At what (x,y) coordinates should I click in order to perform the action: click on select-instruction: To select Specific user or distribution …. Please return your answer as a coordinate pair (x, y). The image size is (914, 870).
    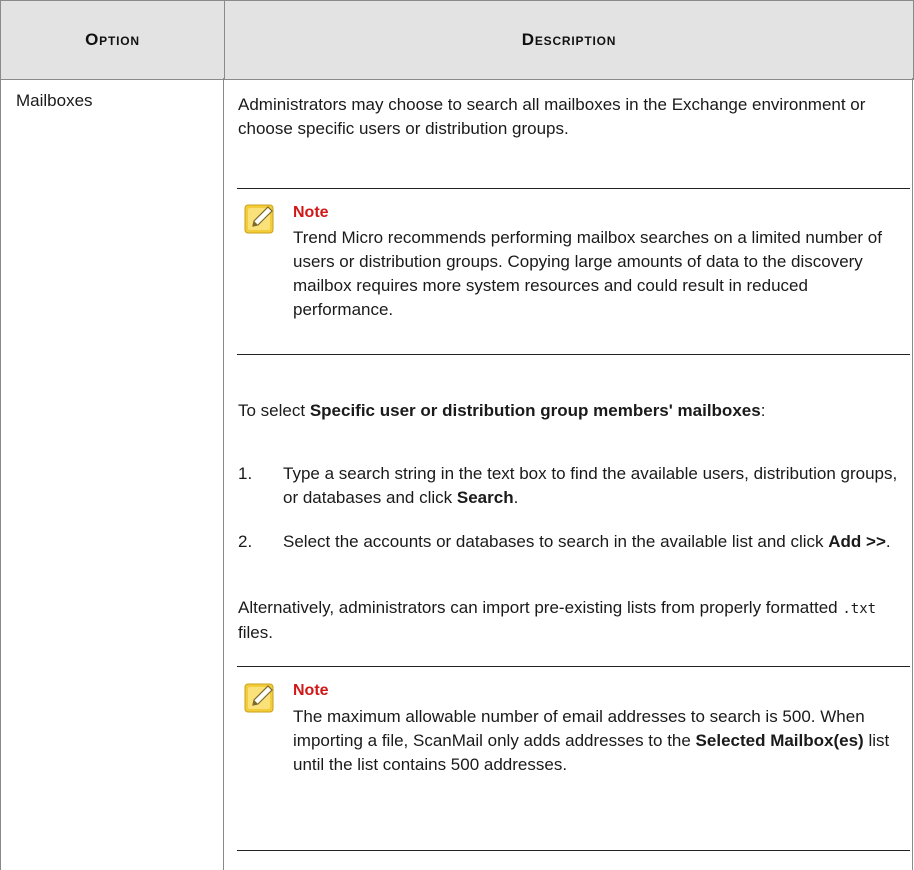
    Looking at the image, I should click on (502, 410).